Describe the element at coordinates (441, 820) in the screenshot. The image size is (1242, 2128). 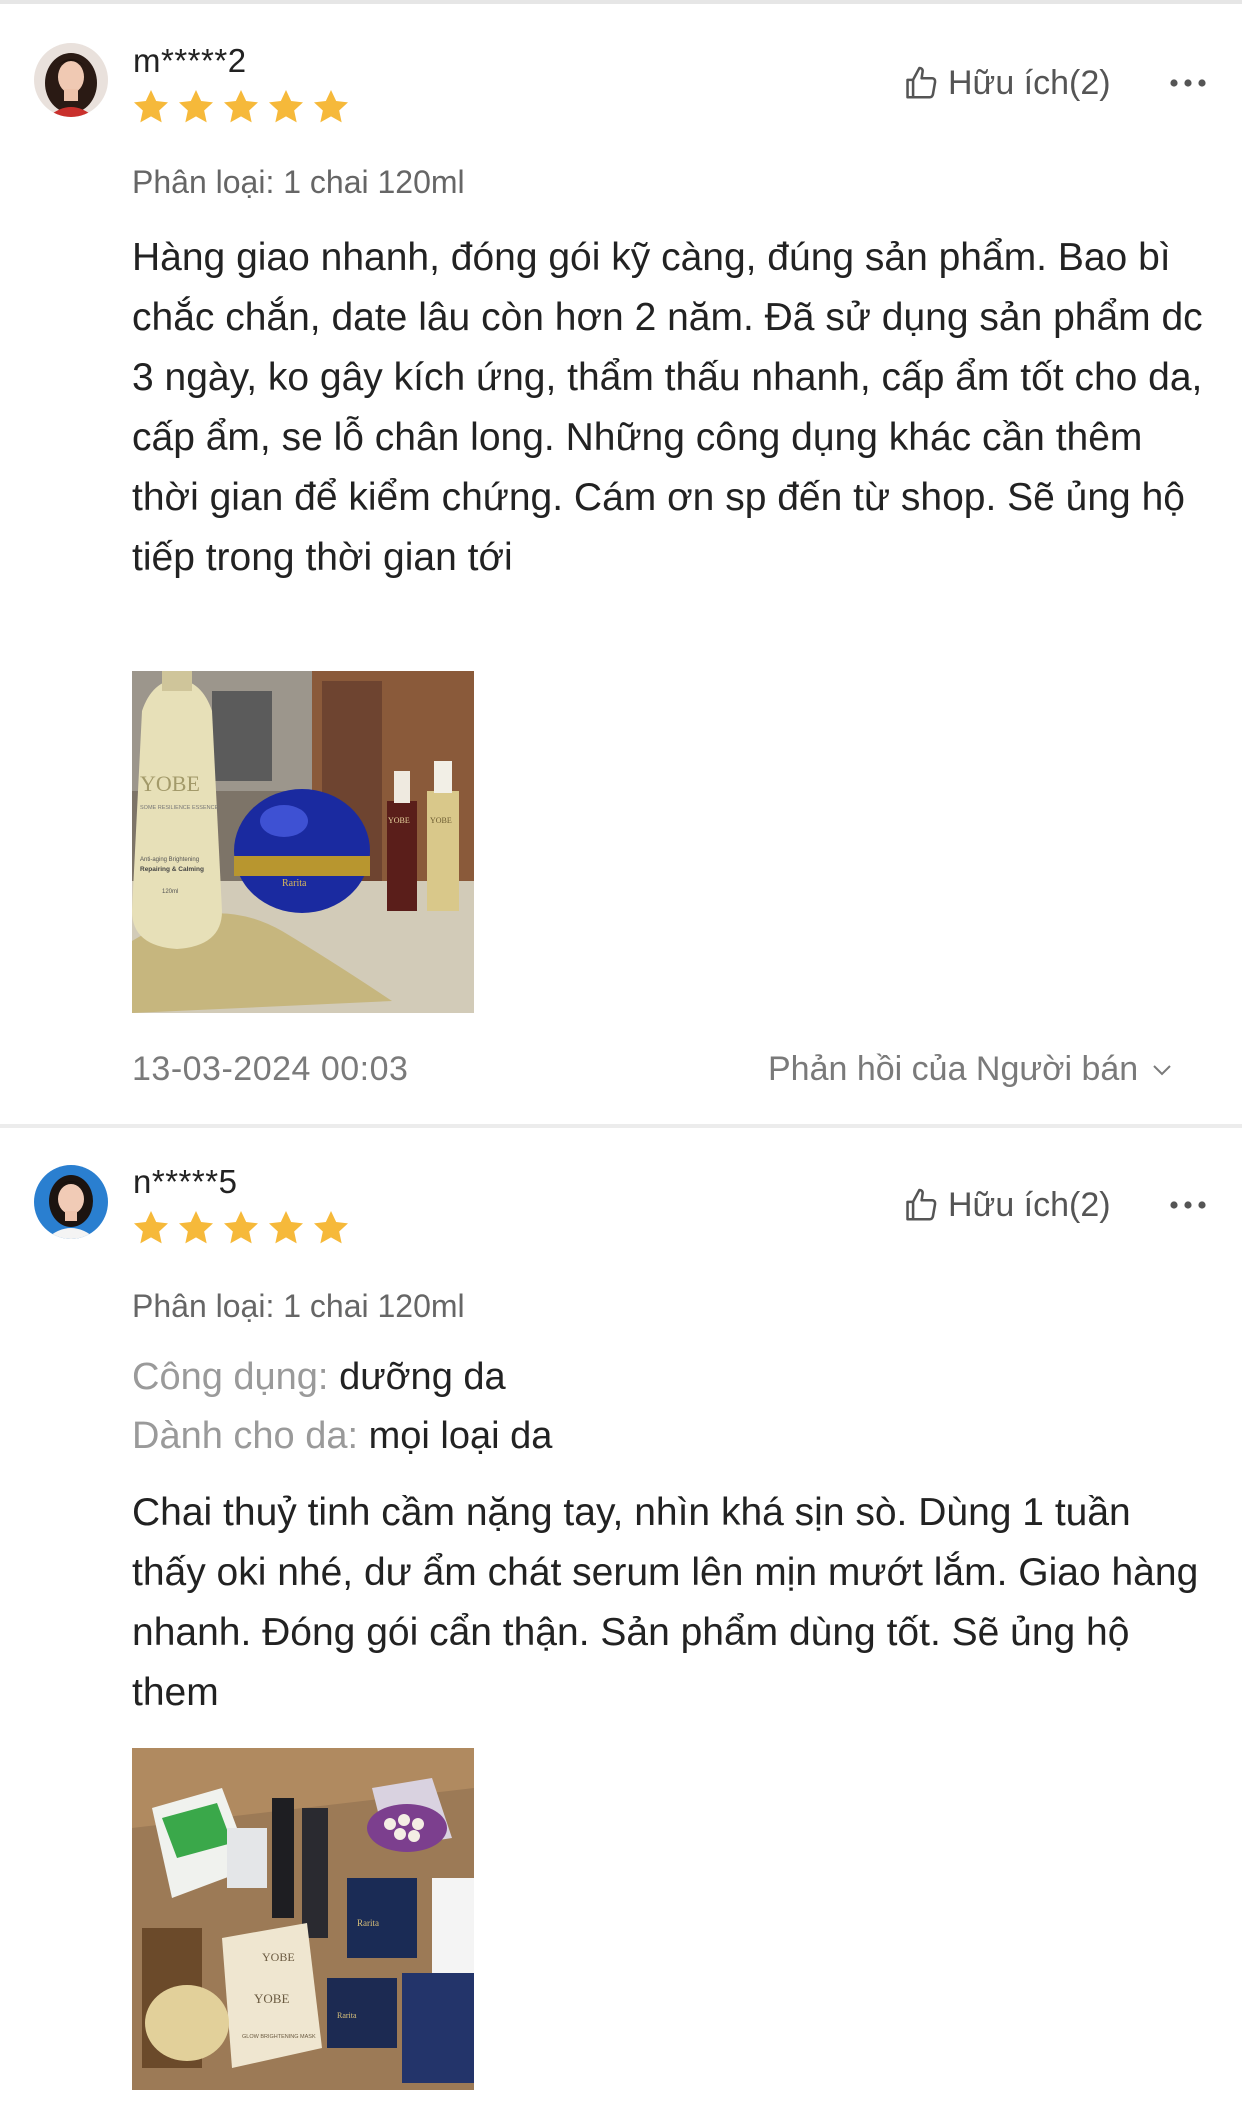
I see `vial-brand-2: YOBE` at that location.